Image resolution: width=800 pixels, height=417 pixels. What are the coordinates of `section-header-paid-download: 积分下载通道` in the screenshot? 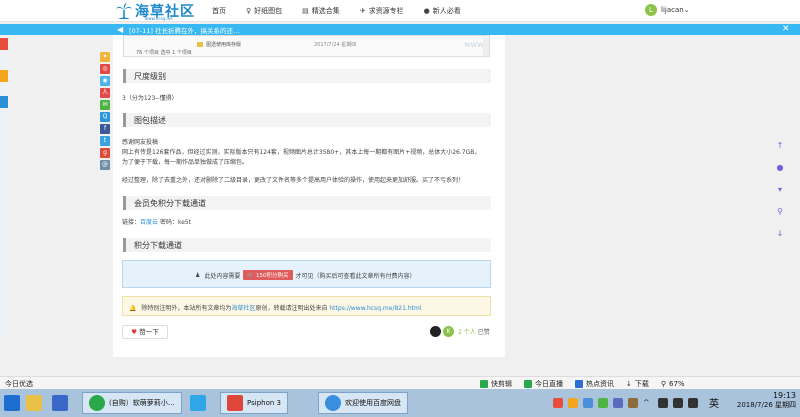 It's located at (307, 245).